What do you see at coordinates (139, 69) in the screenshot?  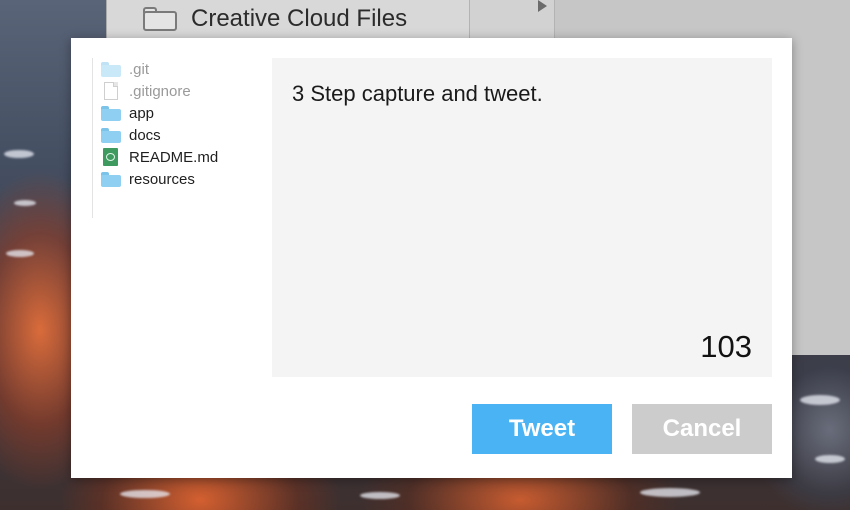 I see `file-tree-item-label: .git` at bounding box center [139, 69].